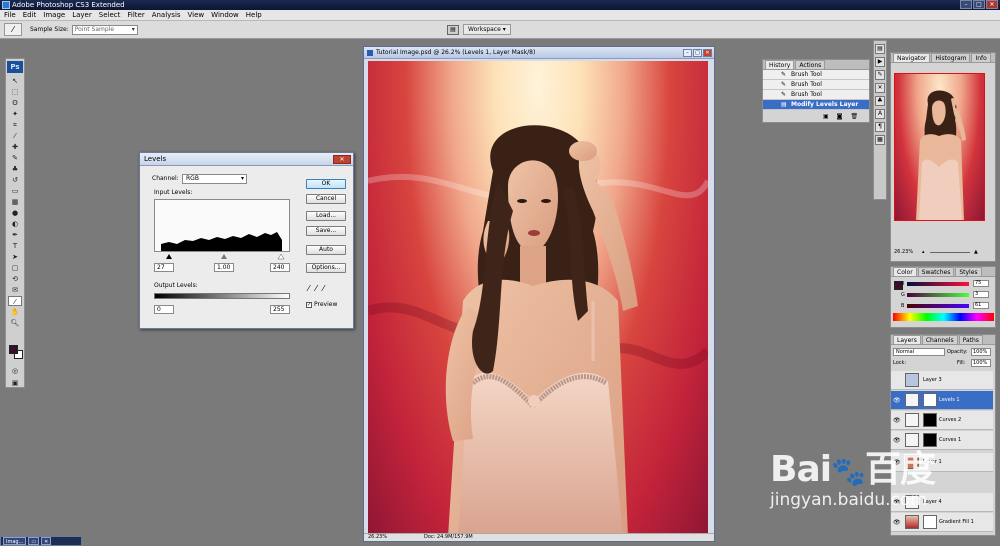 The width and height of the screenshot is (1000, 546). What do you see at coordinates (938, 306) in the screenshot?
I see `blue-slider` at bounding box center [938, 306].